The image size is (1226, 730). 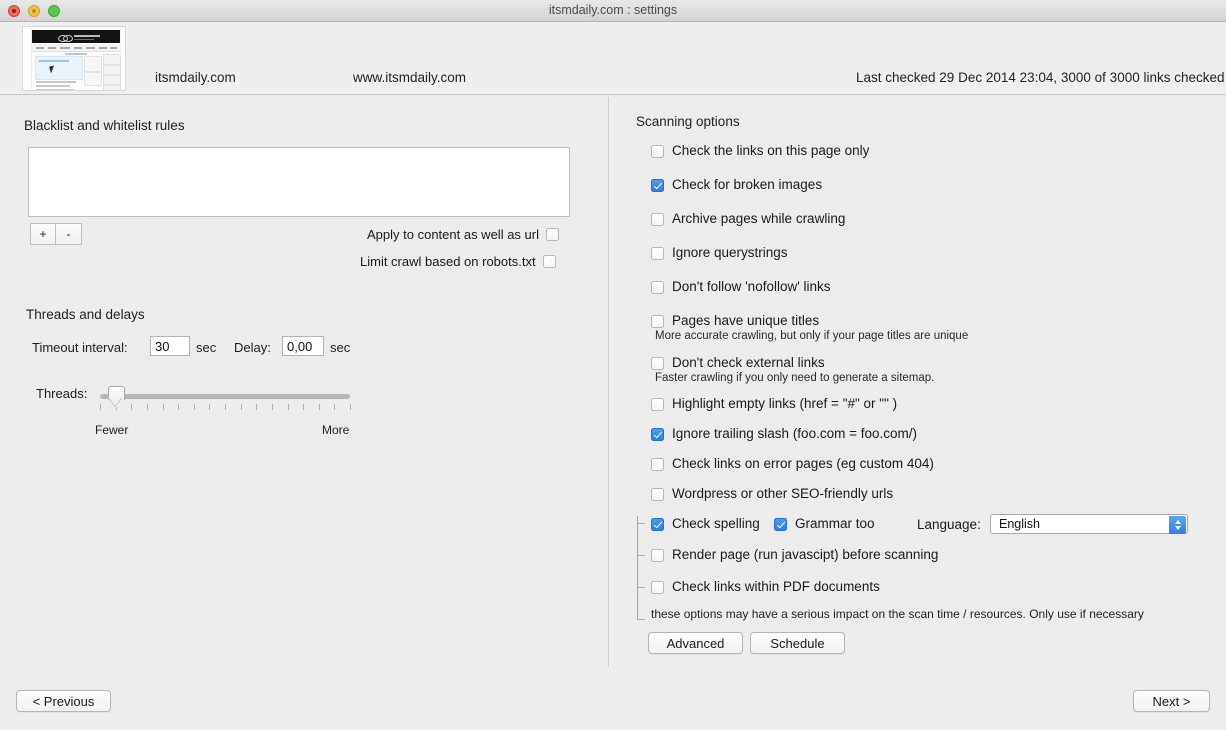 I want to click on check-spelling-row: Check spelling, so click(x=705, y=523).